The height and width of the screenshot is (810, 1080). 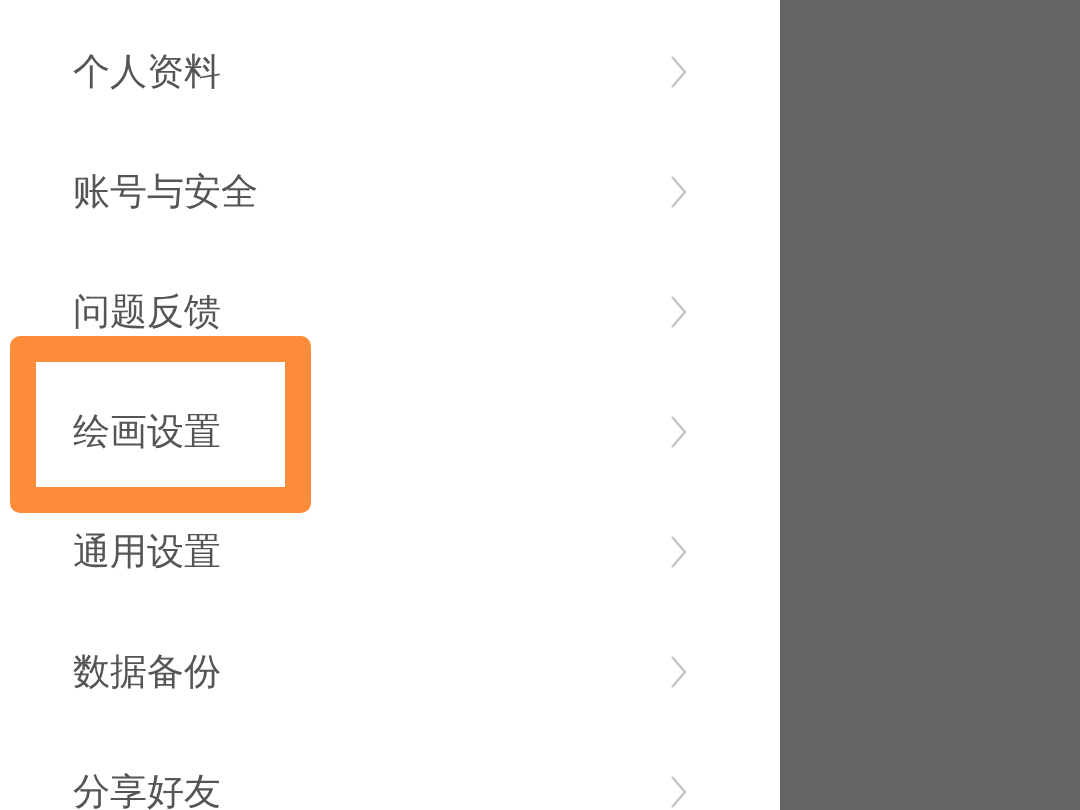 What do you see at coordinates (390, 432) in the screenshot?
I see `menu-item: 绘画设置` at bounding box center [390, 432].